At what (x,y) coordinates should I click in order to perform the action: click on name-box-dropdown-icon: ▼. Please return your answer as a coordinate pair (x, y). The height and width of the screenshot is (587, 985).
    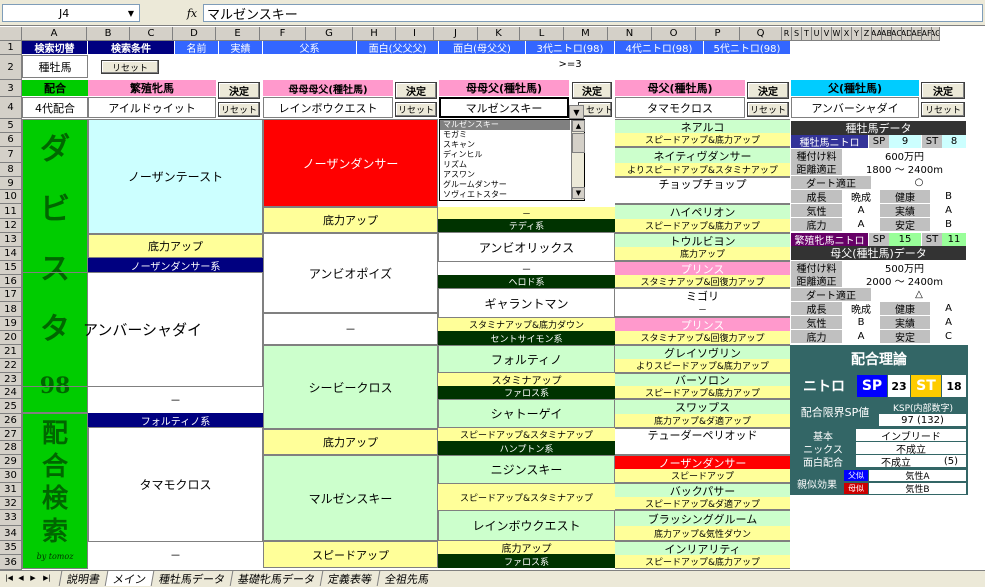
    Looking at the image, I should click on (131, 13).